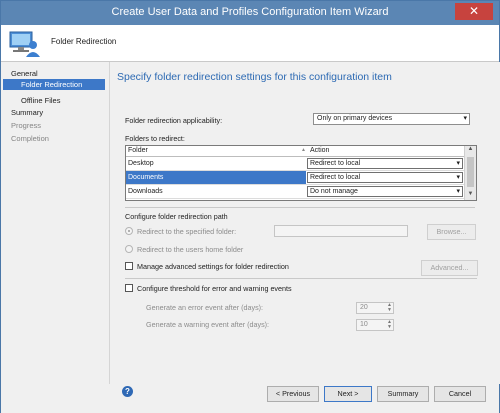 This screenshot has width=500, height=413. I want to click on error-days-stepper: 20 ▲ ▼, so click(375, 308).